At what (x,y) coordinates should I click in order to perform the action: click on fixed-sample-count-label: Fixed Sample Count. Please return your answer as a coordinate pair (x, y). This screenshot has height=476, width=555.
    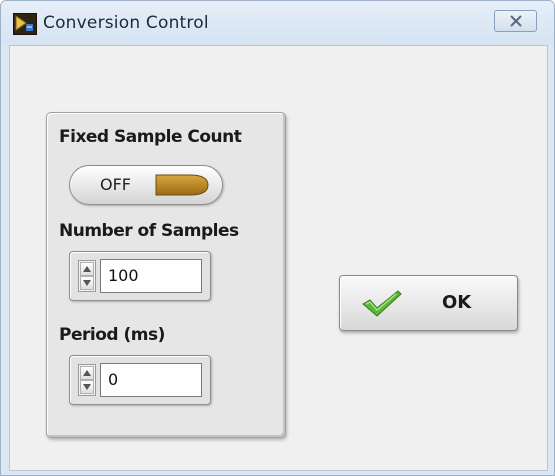
    Looking at the image, I should click on (150, 137).